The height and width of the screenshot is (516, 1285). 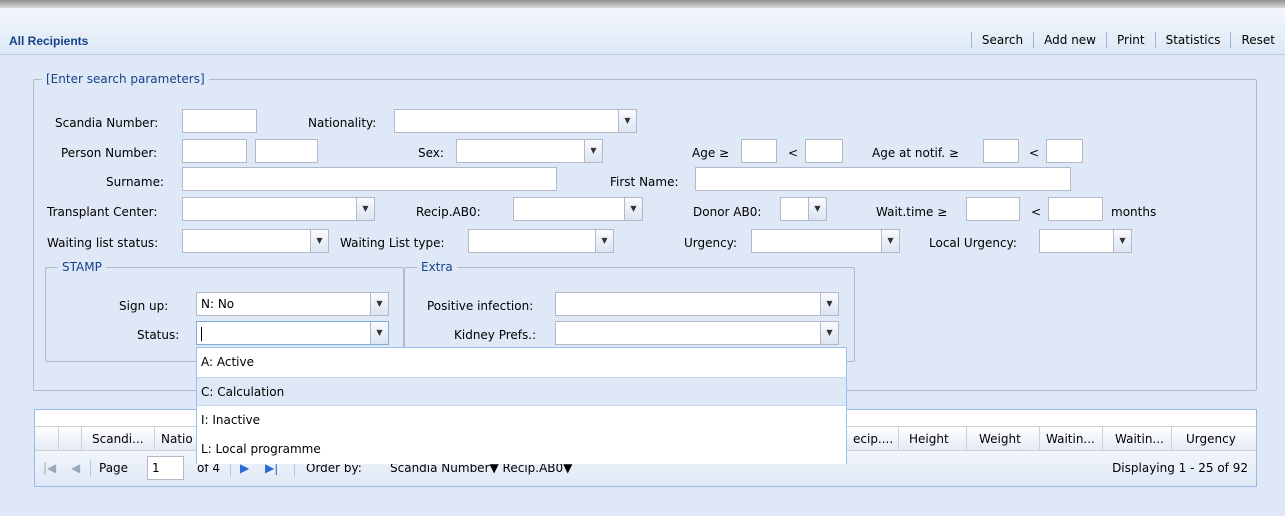 I want to click on positive-infection-select: ▼, so click(x=697, y=304).